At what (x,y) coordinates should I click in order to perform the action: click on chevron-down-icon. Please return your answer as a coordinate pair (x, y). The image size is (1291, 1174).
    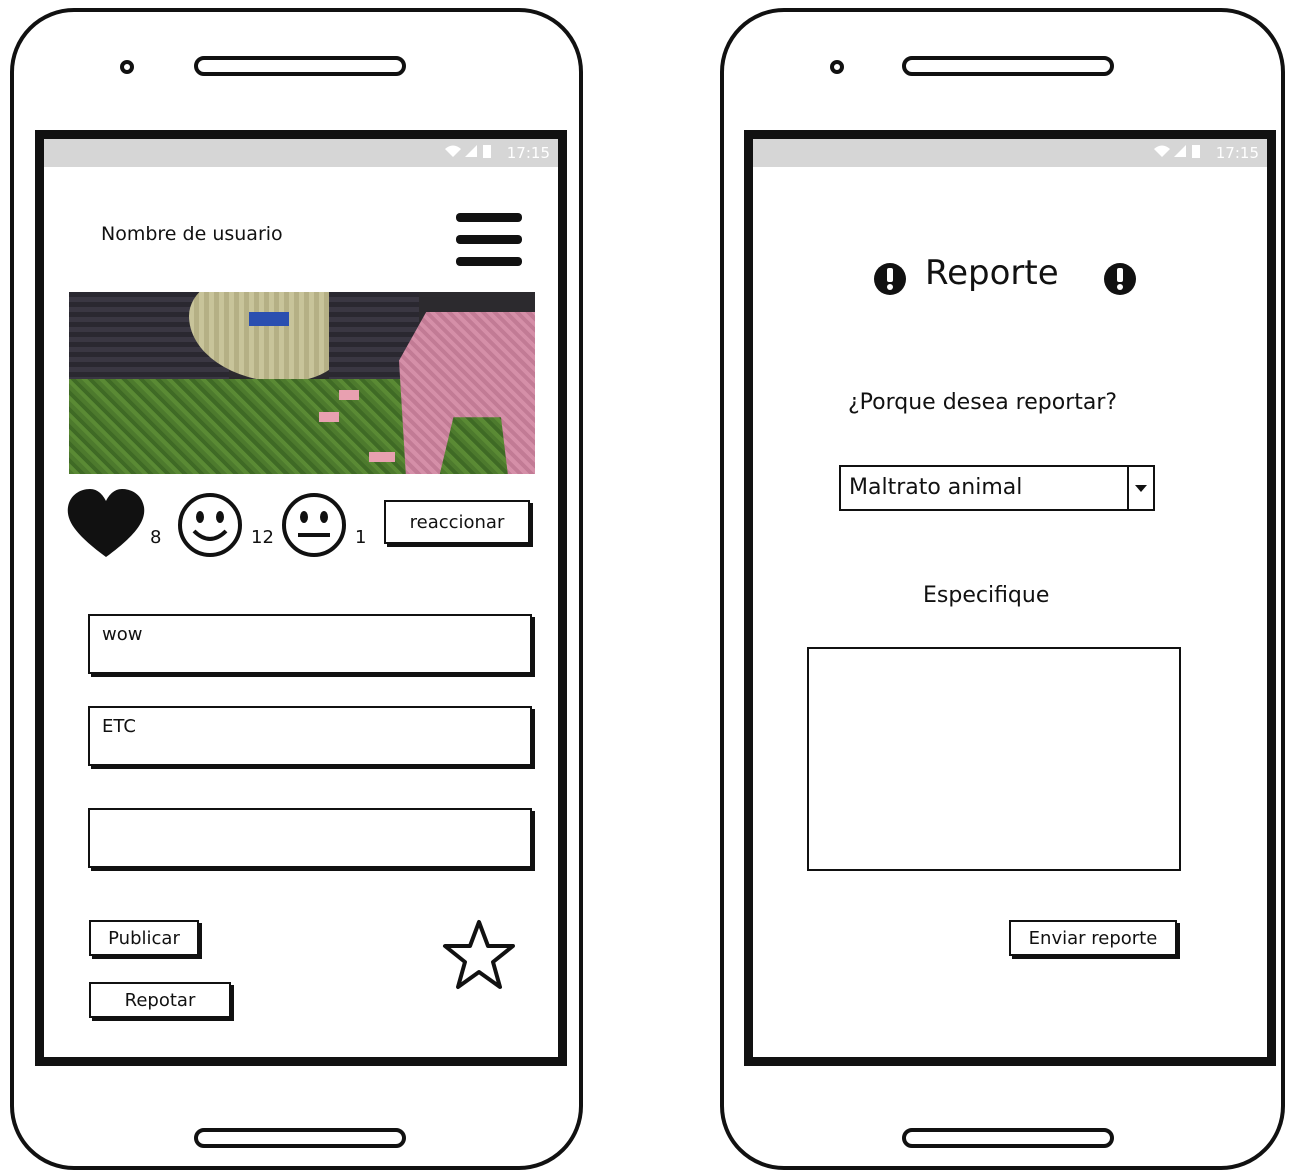
    Looking at the image, I should click on (1140, 488).